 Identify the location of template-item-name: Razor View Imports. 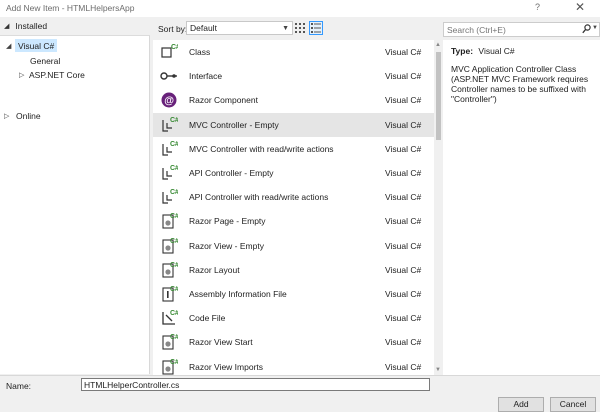
(226, 366).